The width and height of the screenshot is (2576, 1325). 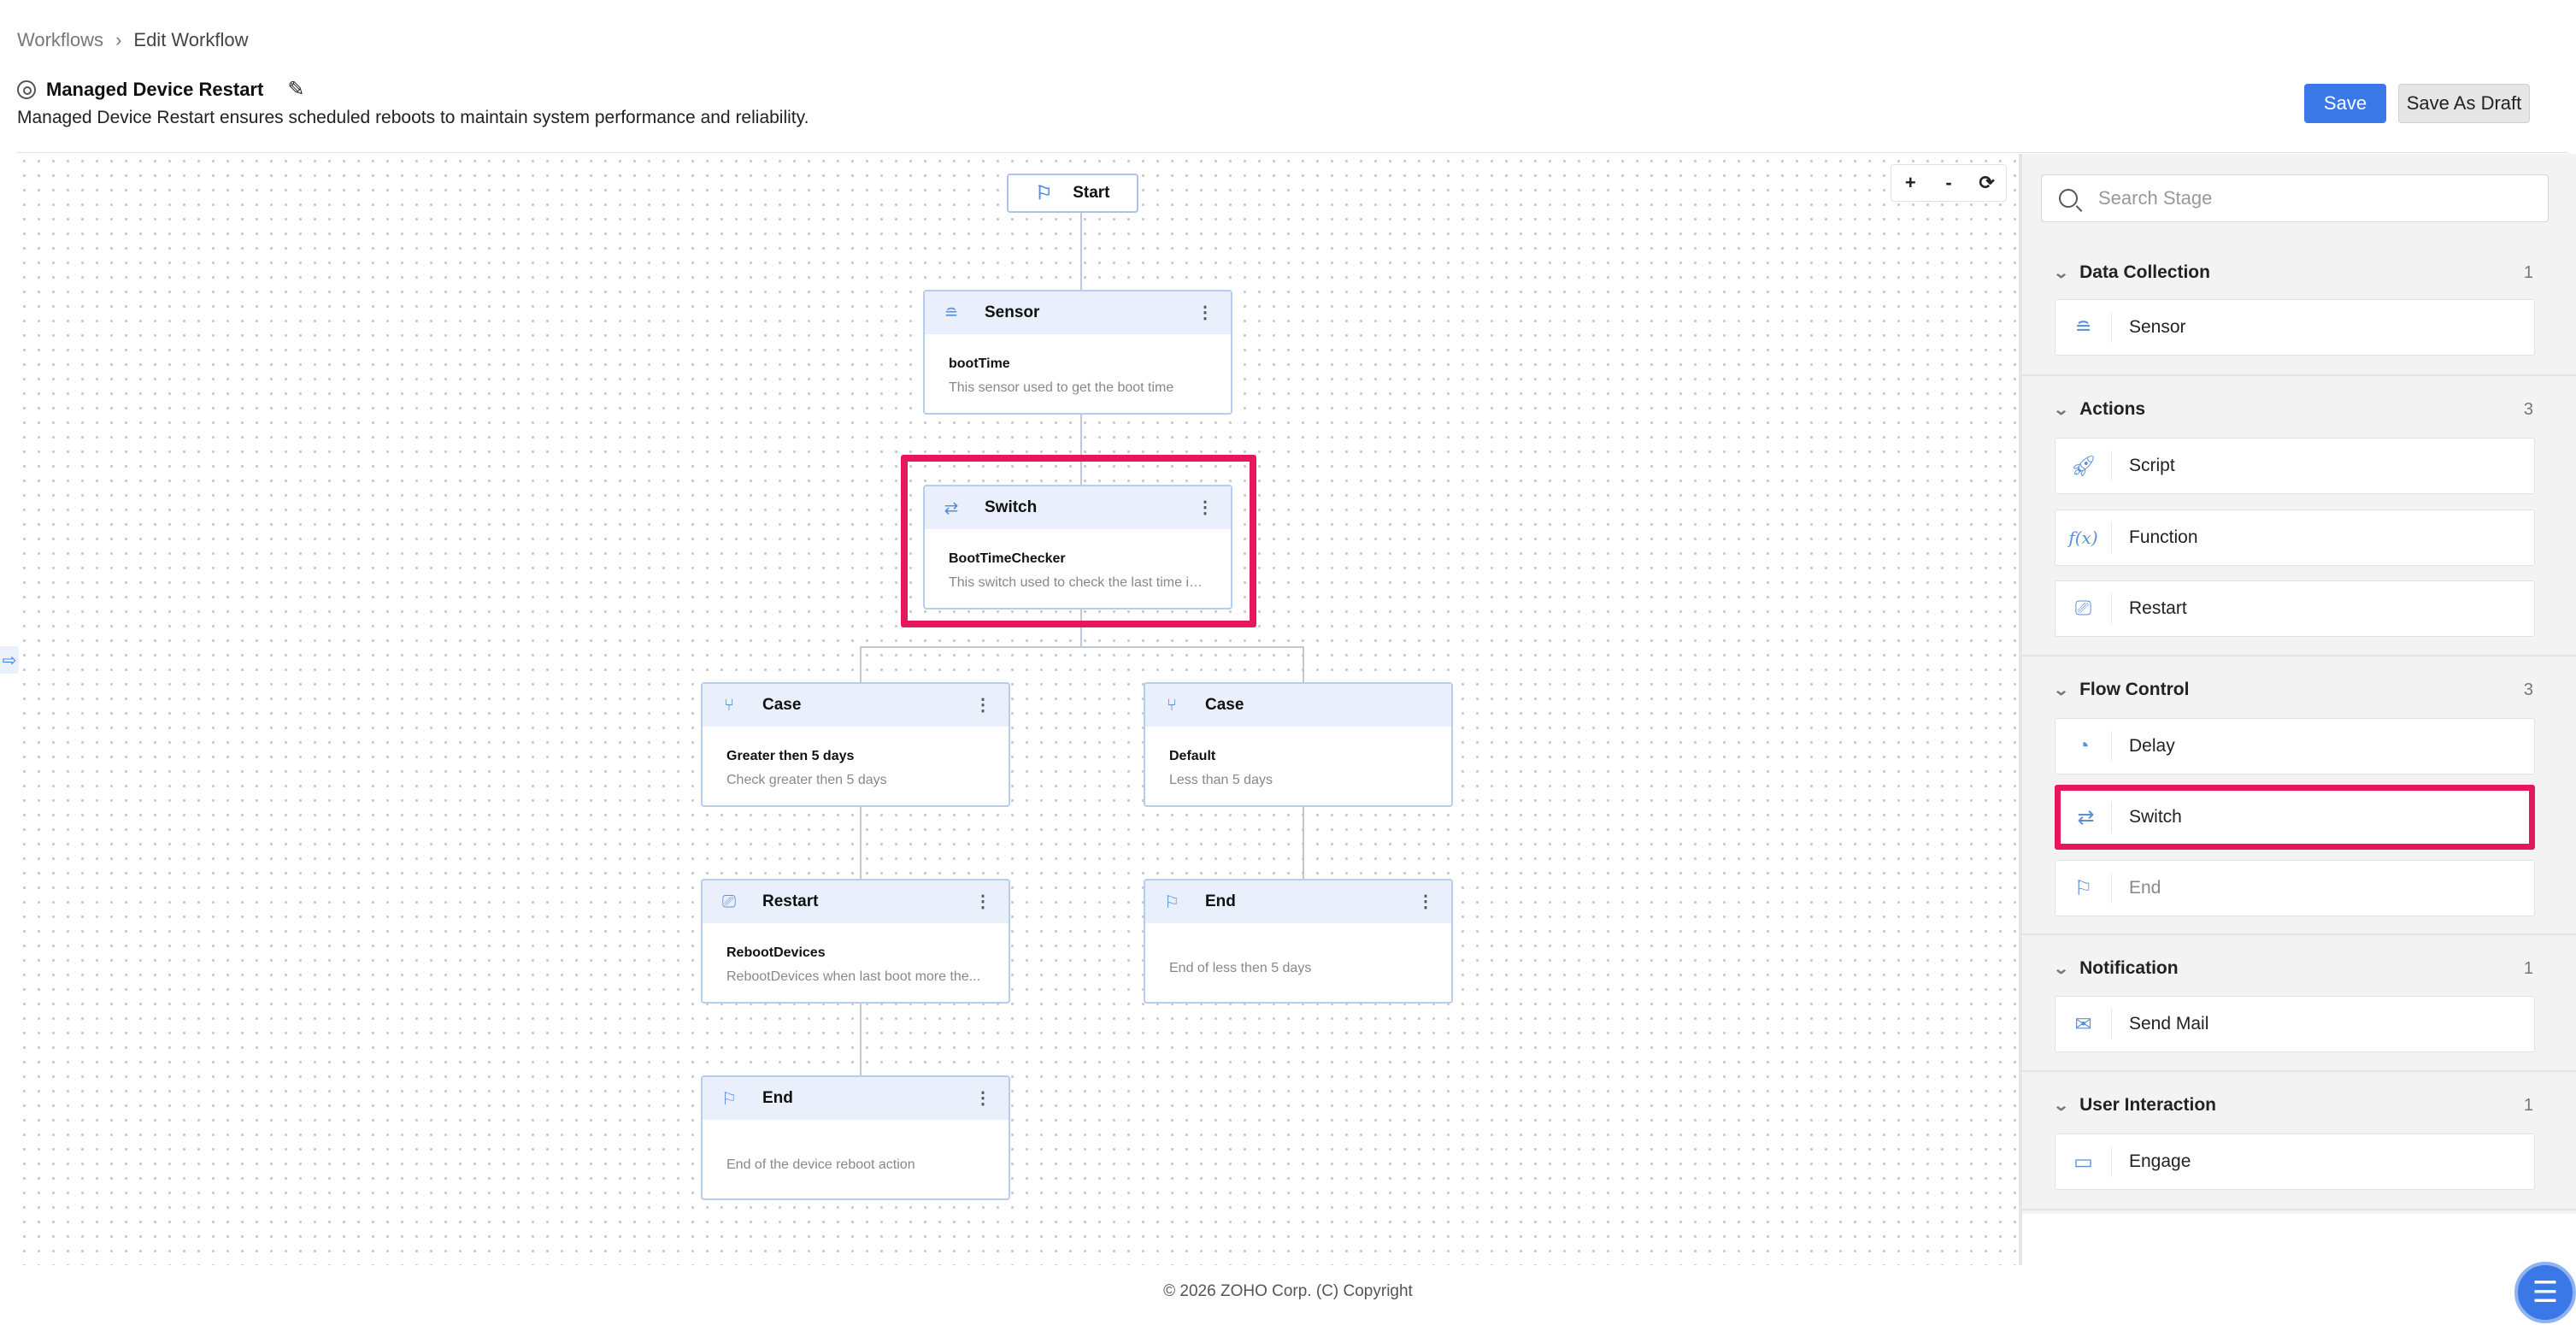 I want to click on node-description: This sensor used to get the boot time, so click(x=1061, y=387).